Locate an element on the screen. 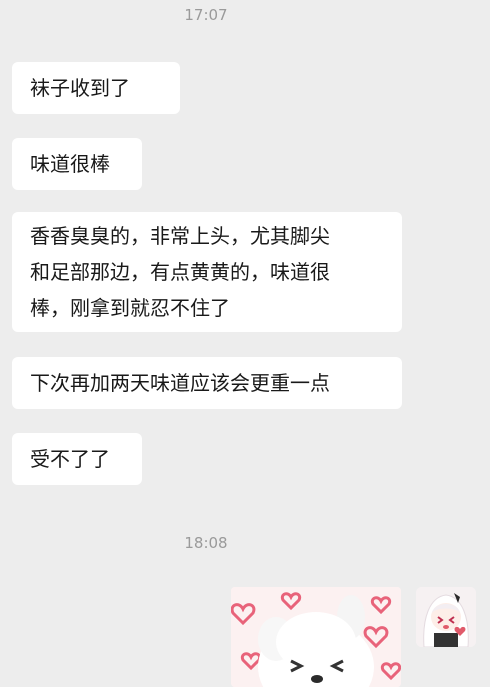 This screenshot has height=687, width=490. timestamp-1808: 18:08 is located at coordinates (206, 543).